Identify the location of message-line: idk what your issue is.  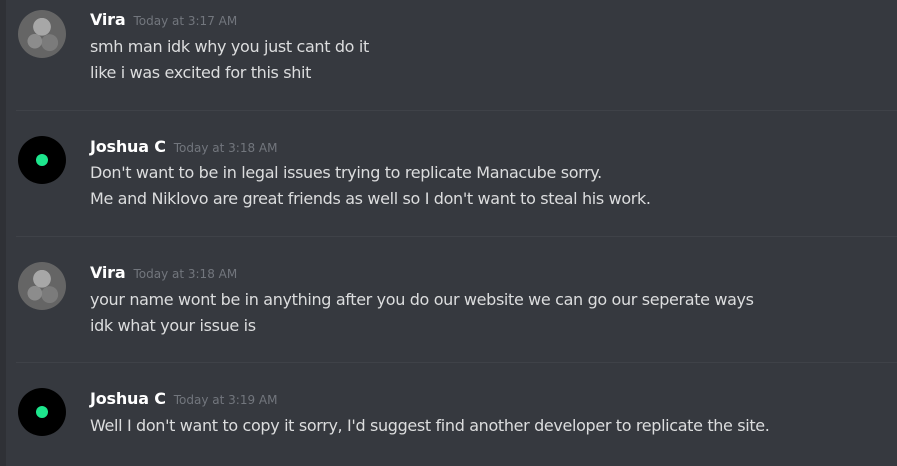
(173, 325).